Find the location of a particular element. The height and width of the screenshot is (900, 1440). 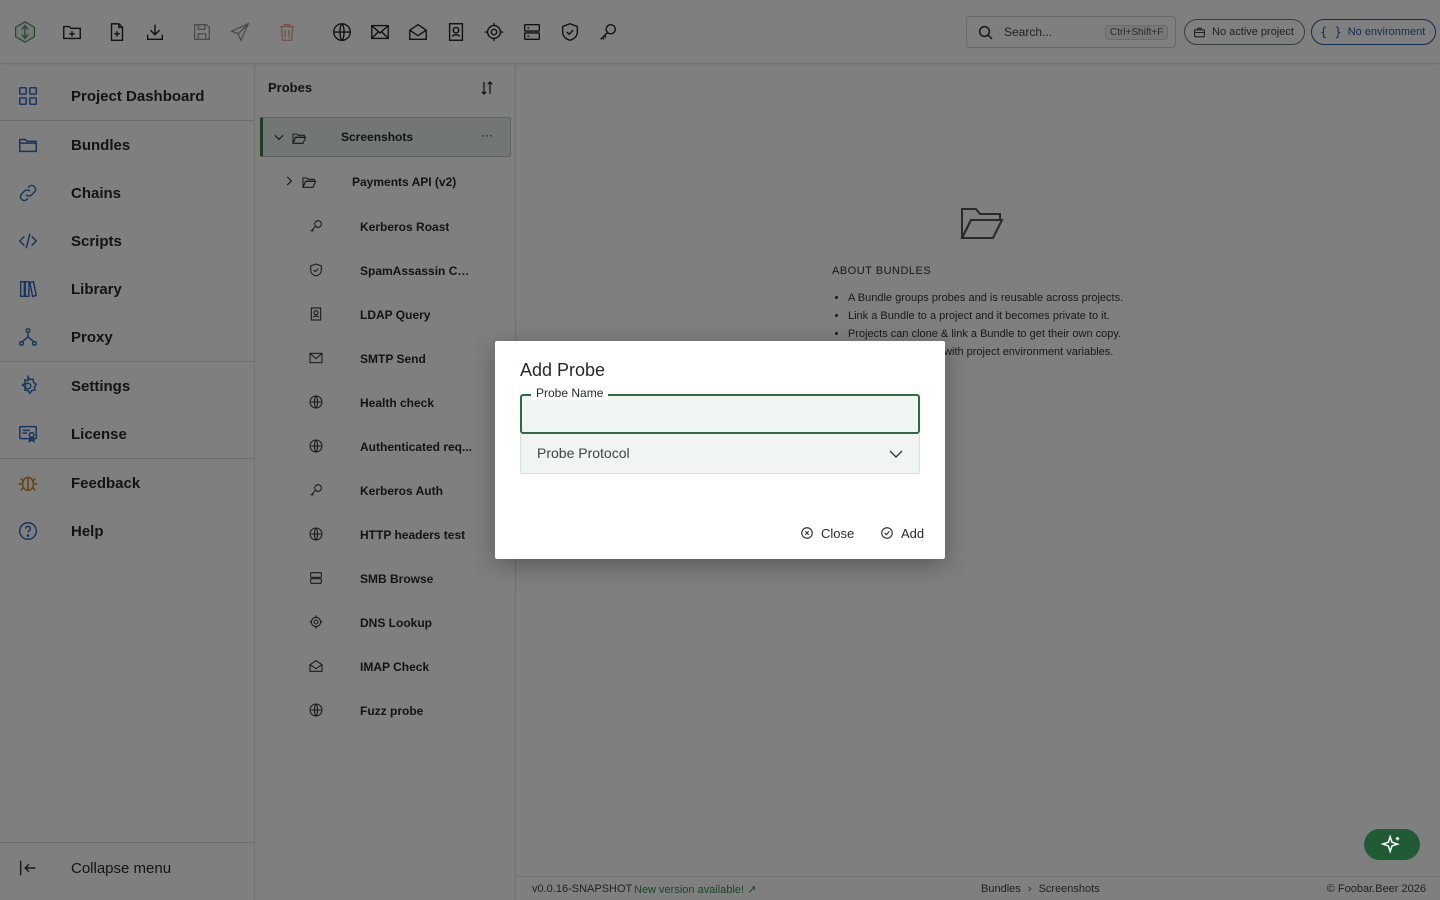

check-circle-icon is located at coordinates (887, 533).